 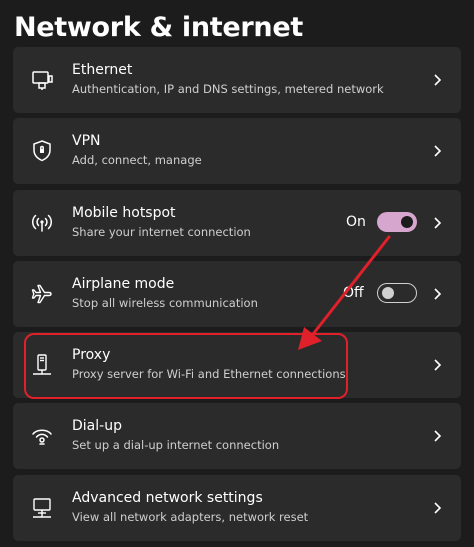 What do you see at coordinates (102, 70) in the screenshot?
I see `setting-title: Ethernet` at bounding box center [102, 70].